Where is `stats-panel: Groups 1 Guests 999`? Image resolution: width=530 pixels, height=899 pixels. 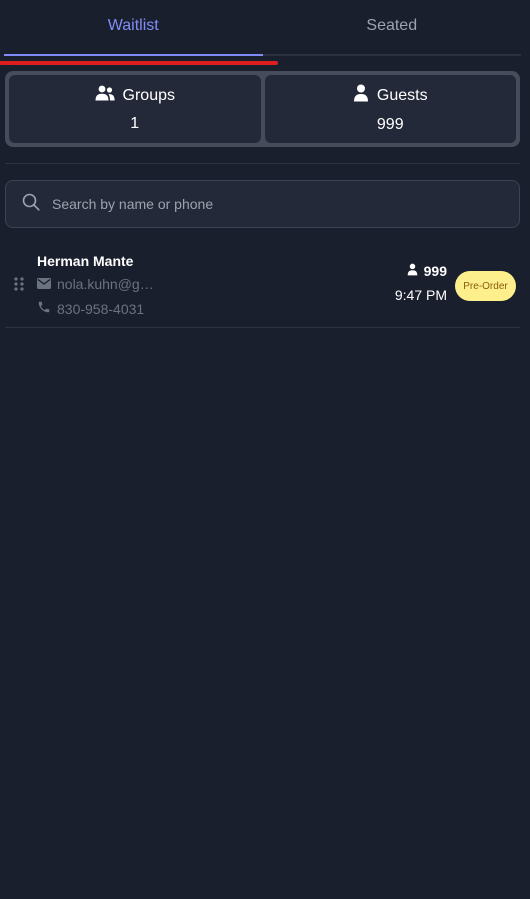 stats-panel: Groups 1 Guests 999 is located at coordinates (262, 109).